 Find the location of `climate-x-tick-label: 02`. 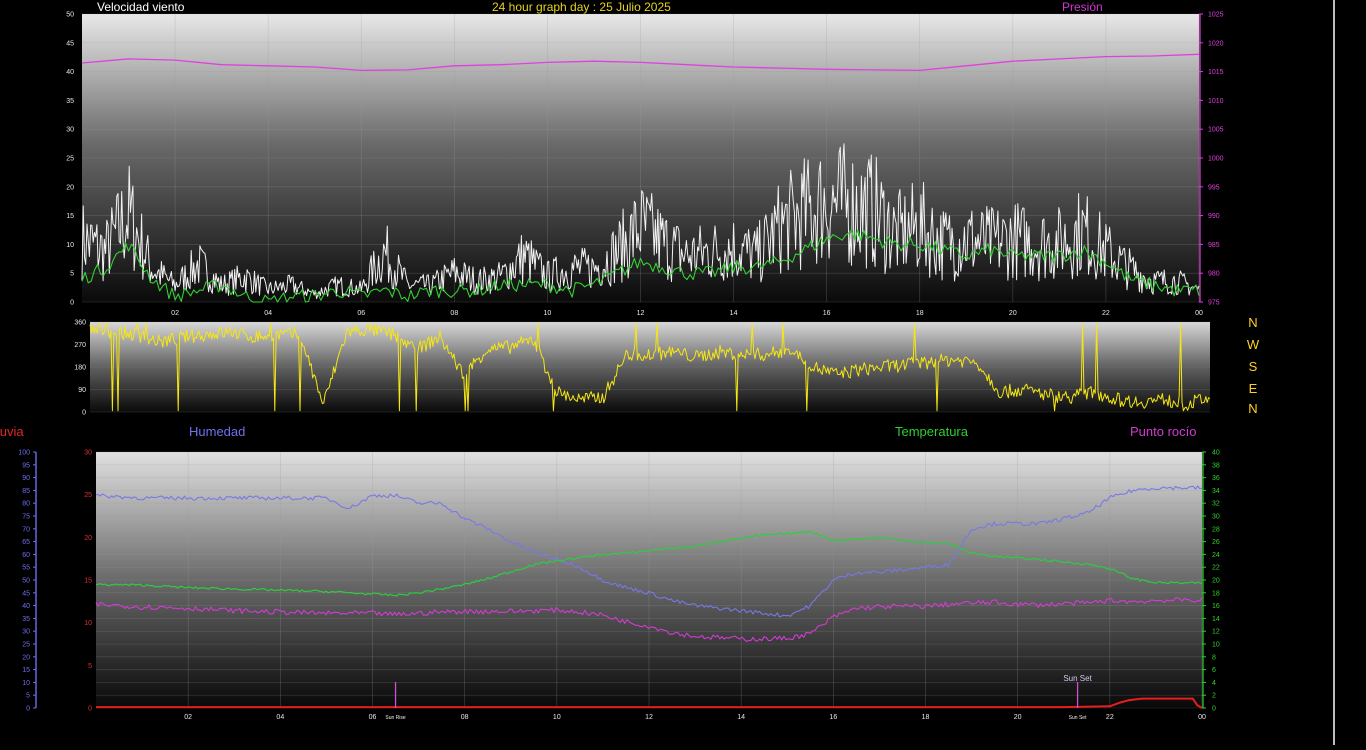

climate-x-tick-label: 02 is located at coordinates (188, 717).